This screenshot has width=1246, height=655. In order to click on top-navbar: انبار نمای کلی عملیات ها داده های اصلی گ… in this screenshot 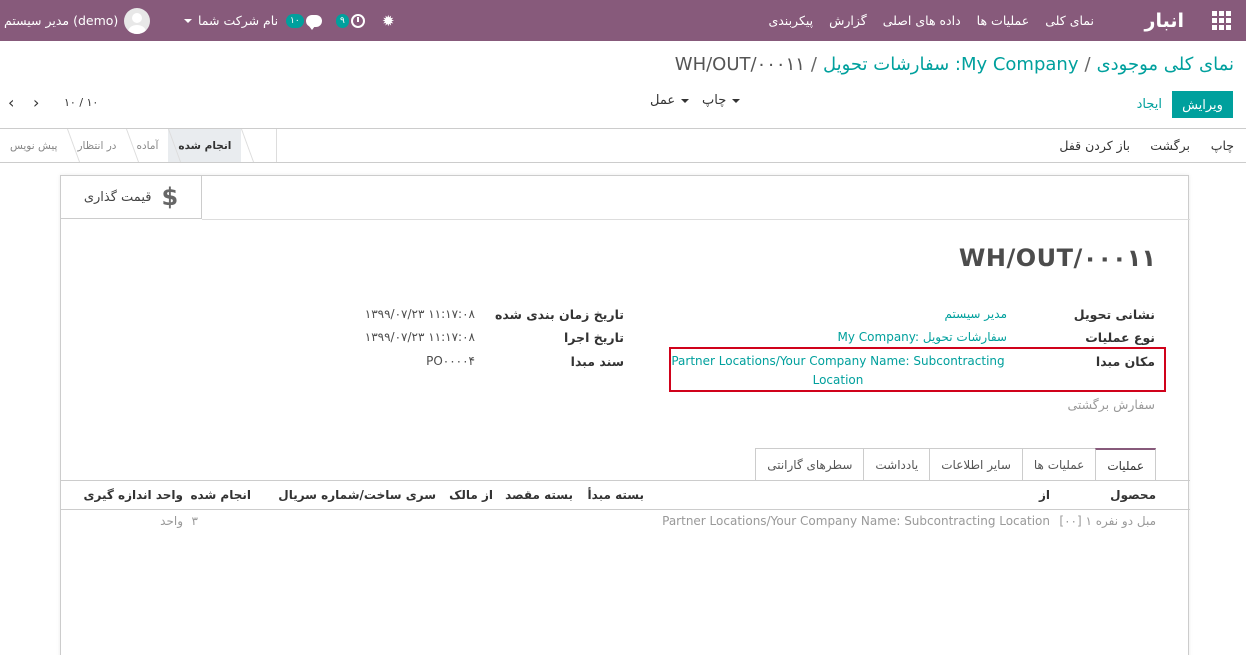, I will do `click(623, 20)`.